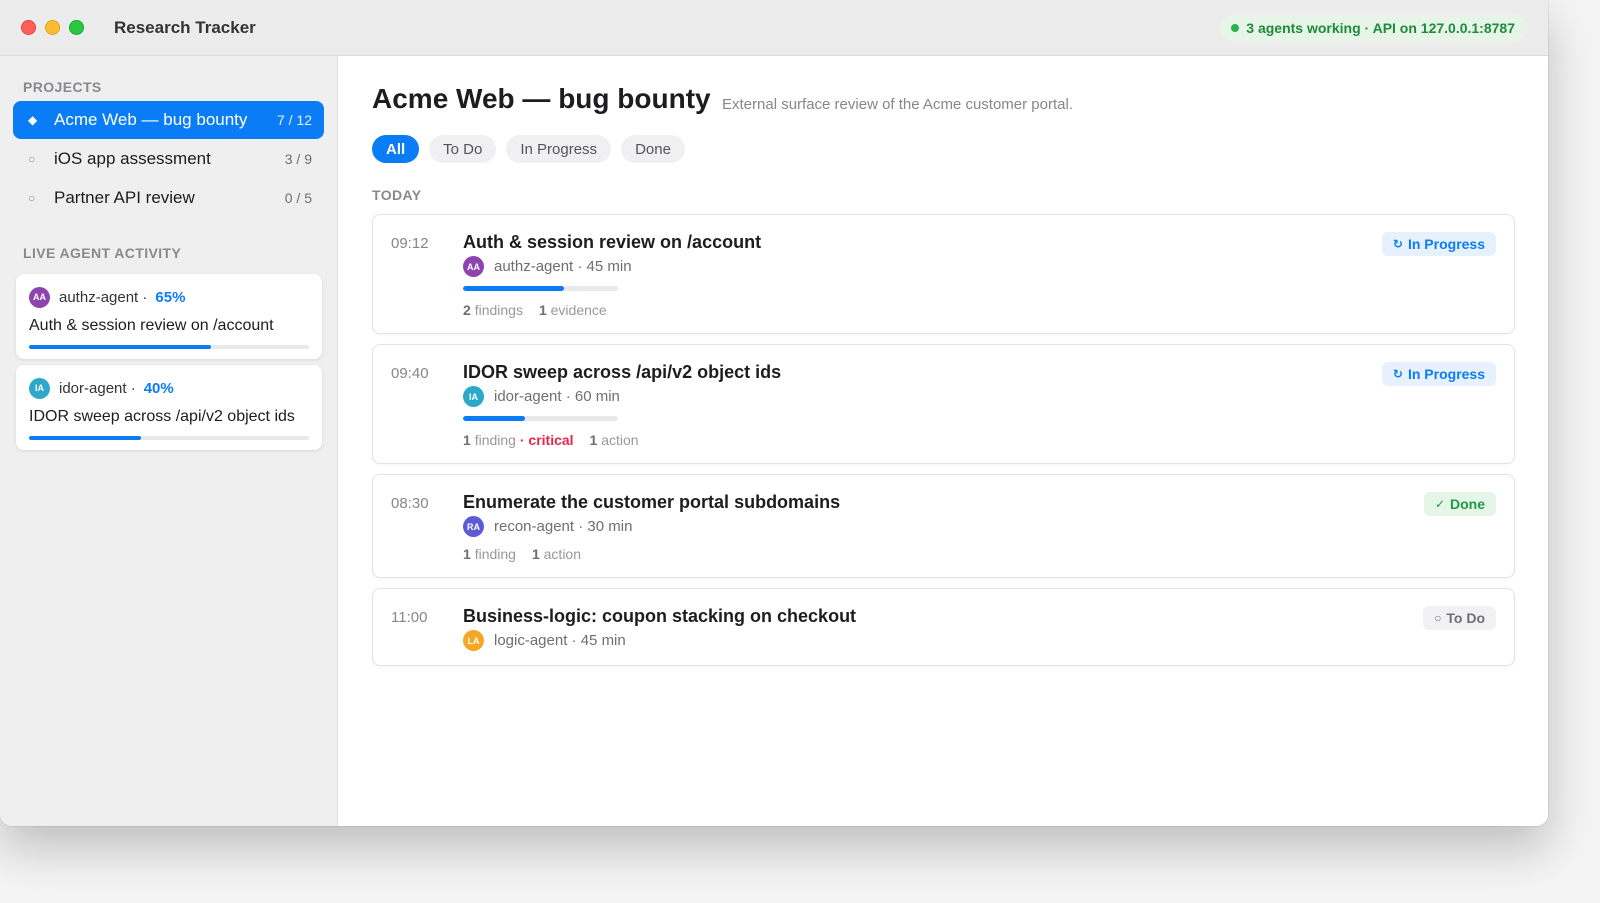 The width and height of the screenshot is (1600, 903). What do you see at coordinates (409, 617) in the screenshot?
I see `task-time: 11:00` at bounding box center [409, 617].